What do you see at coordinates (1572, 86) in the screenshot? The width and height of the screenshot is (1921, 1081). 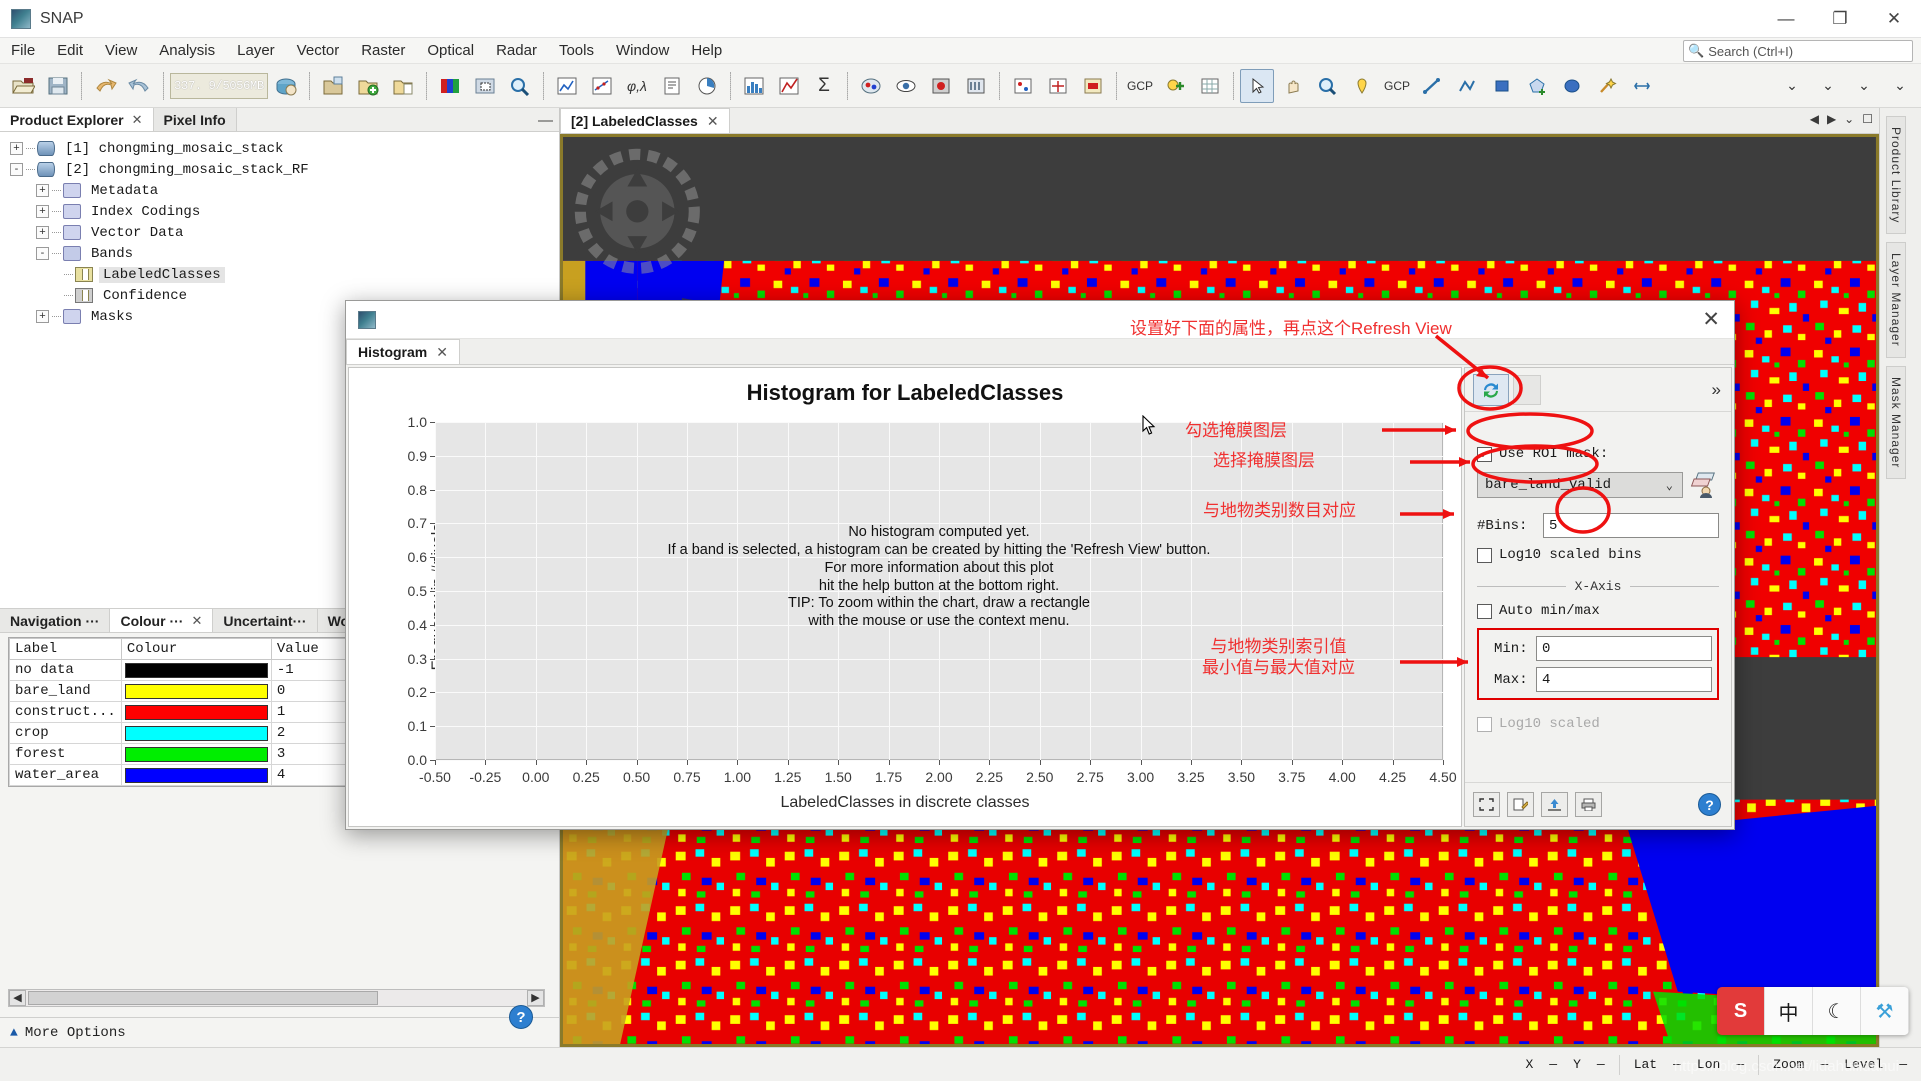 I see `draw-ellipse-icon` at bounding box center [1572, 86].